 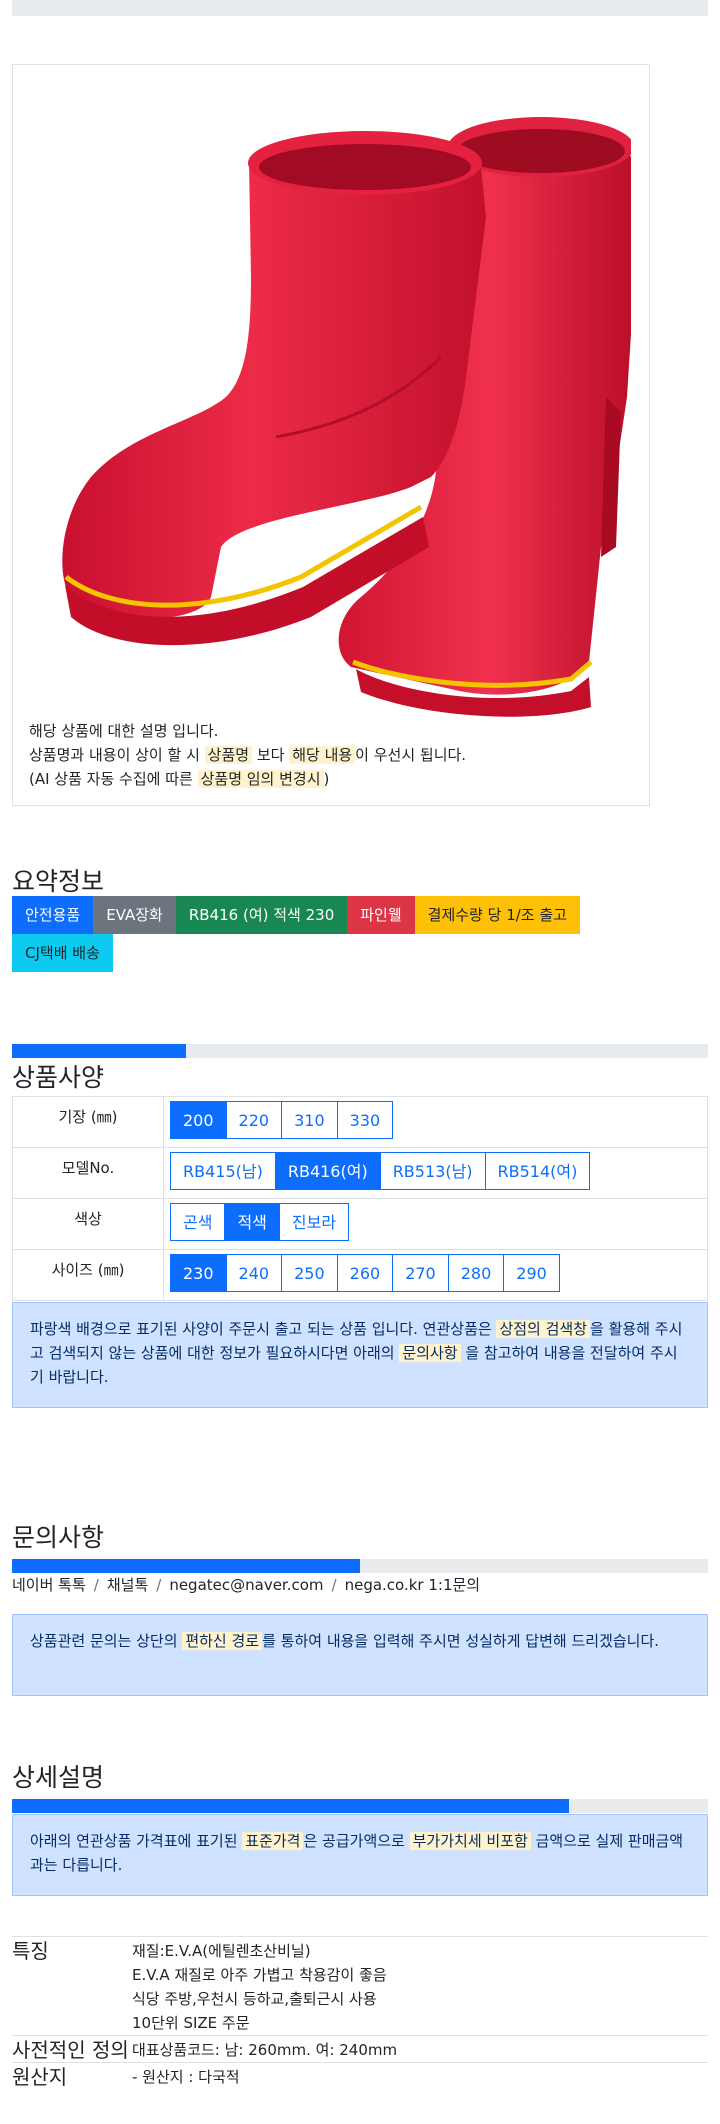 I want to click on spec-options: RB415(남) RB416(여) RB513(남) RB514(여), so click(x=435, y=1173).